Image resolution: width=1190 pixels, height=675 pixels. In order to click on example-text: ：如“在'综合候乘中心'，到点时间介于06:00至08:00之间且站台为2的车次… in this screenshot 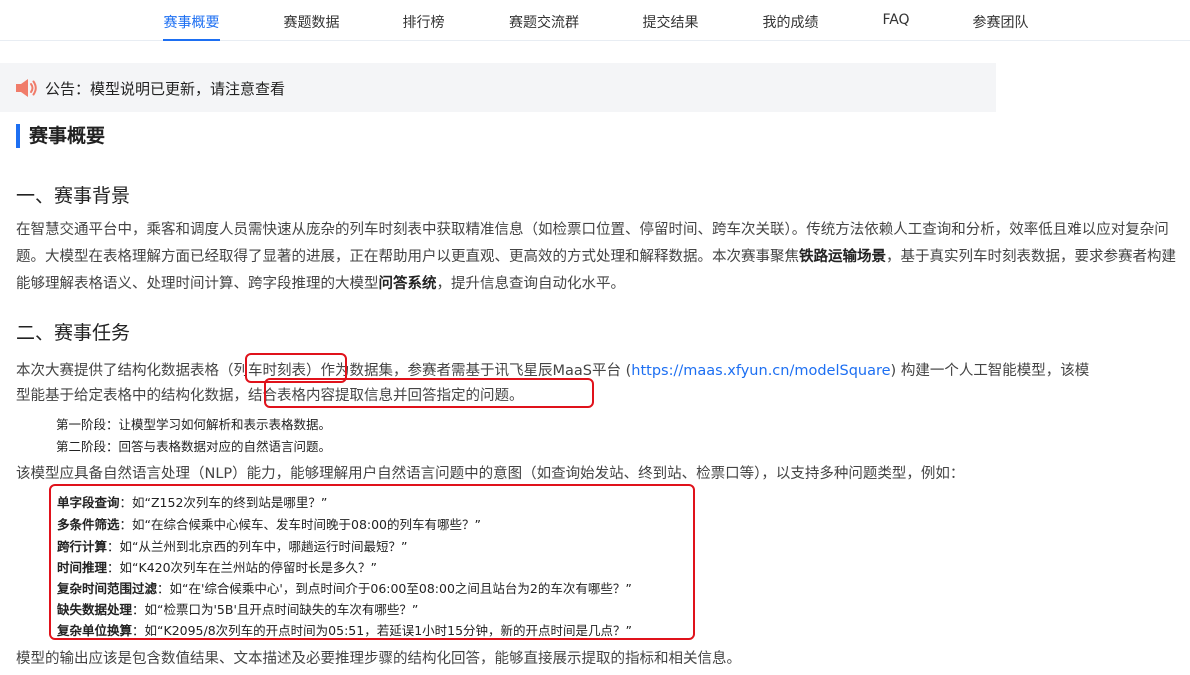, I will do `click(394, 588)`.